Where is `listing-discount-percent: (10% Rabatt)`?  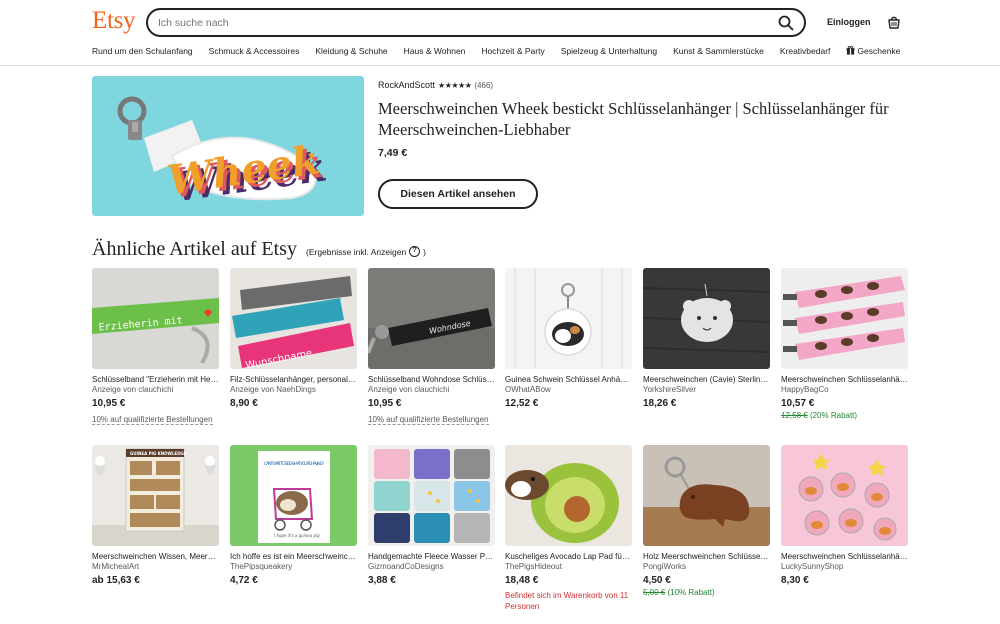 listing-discount-percent: (10% Rabatt) is located at coordinates (691, 592).